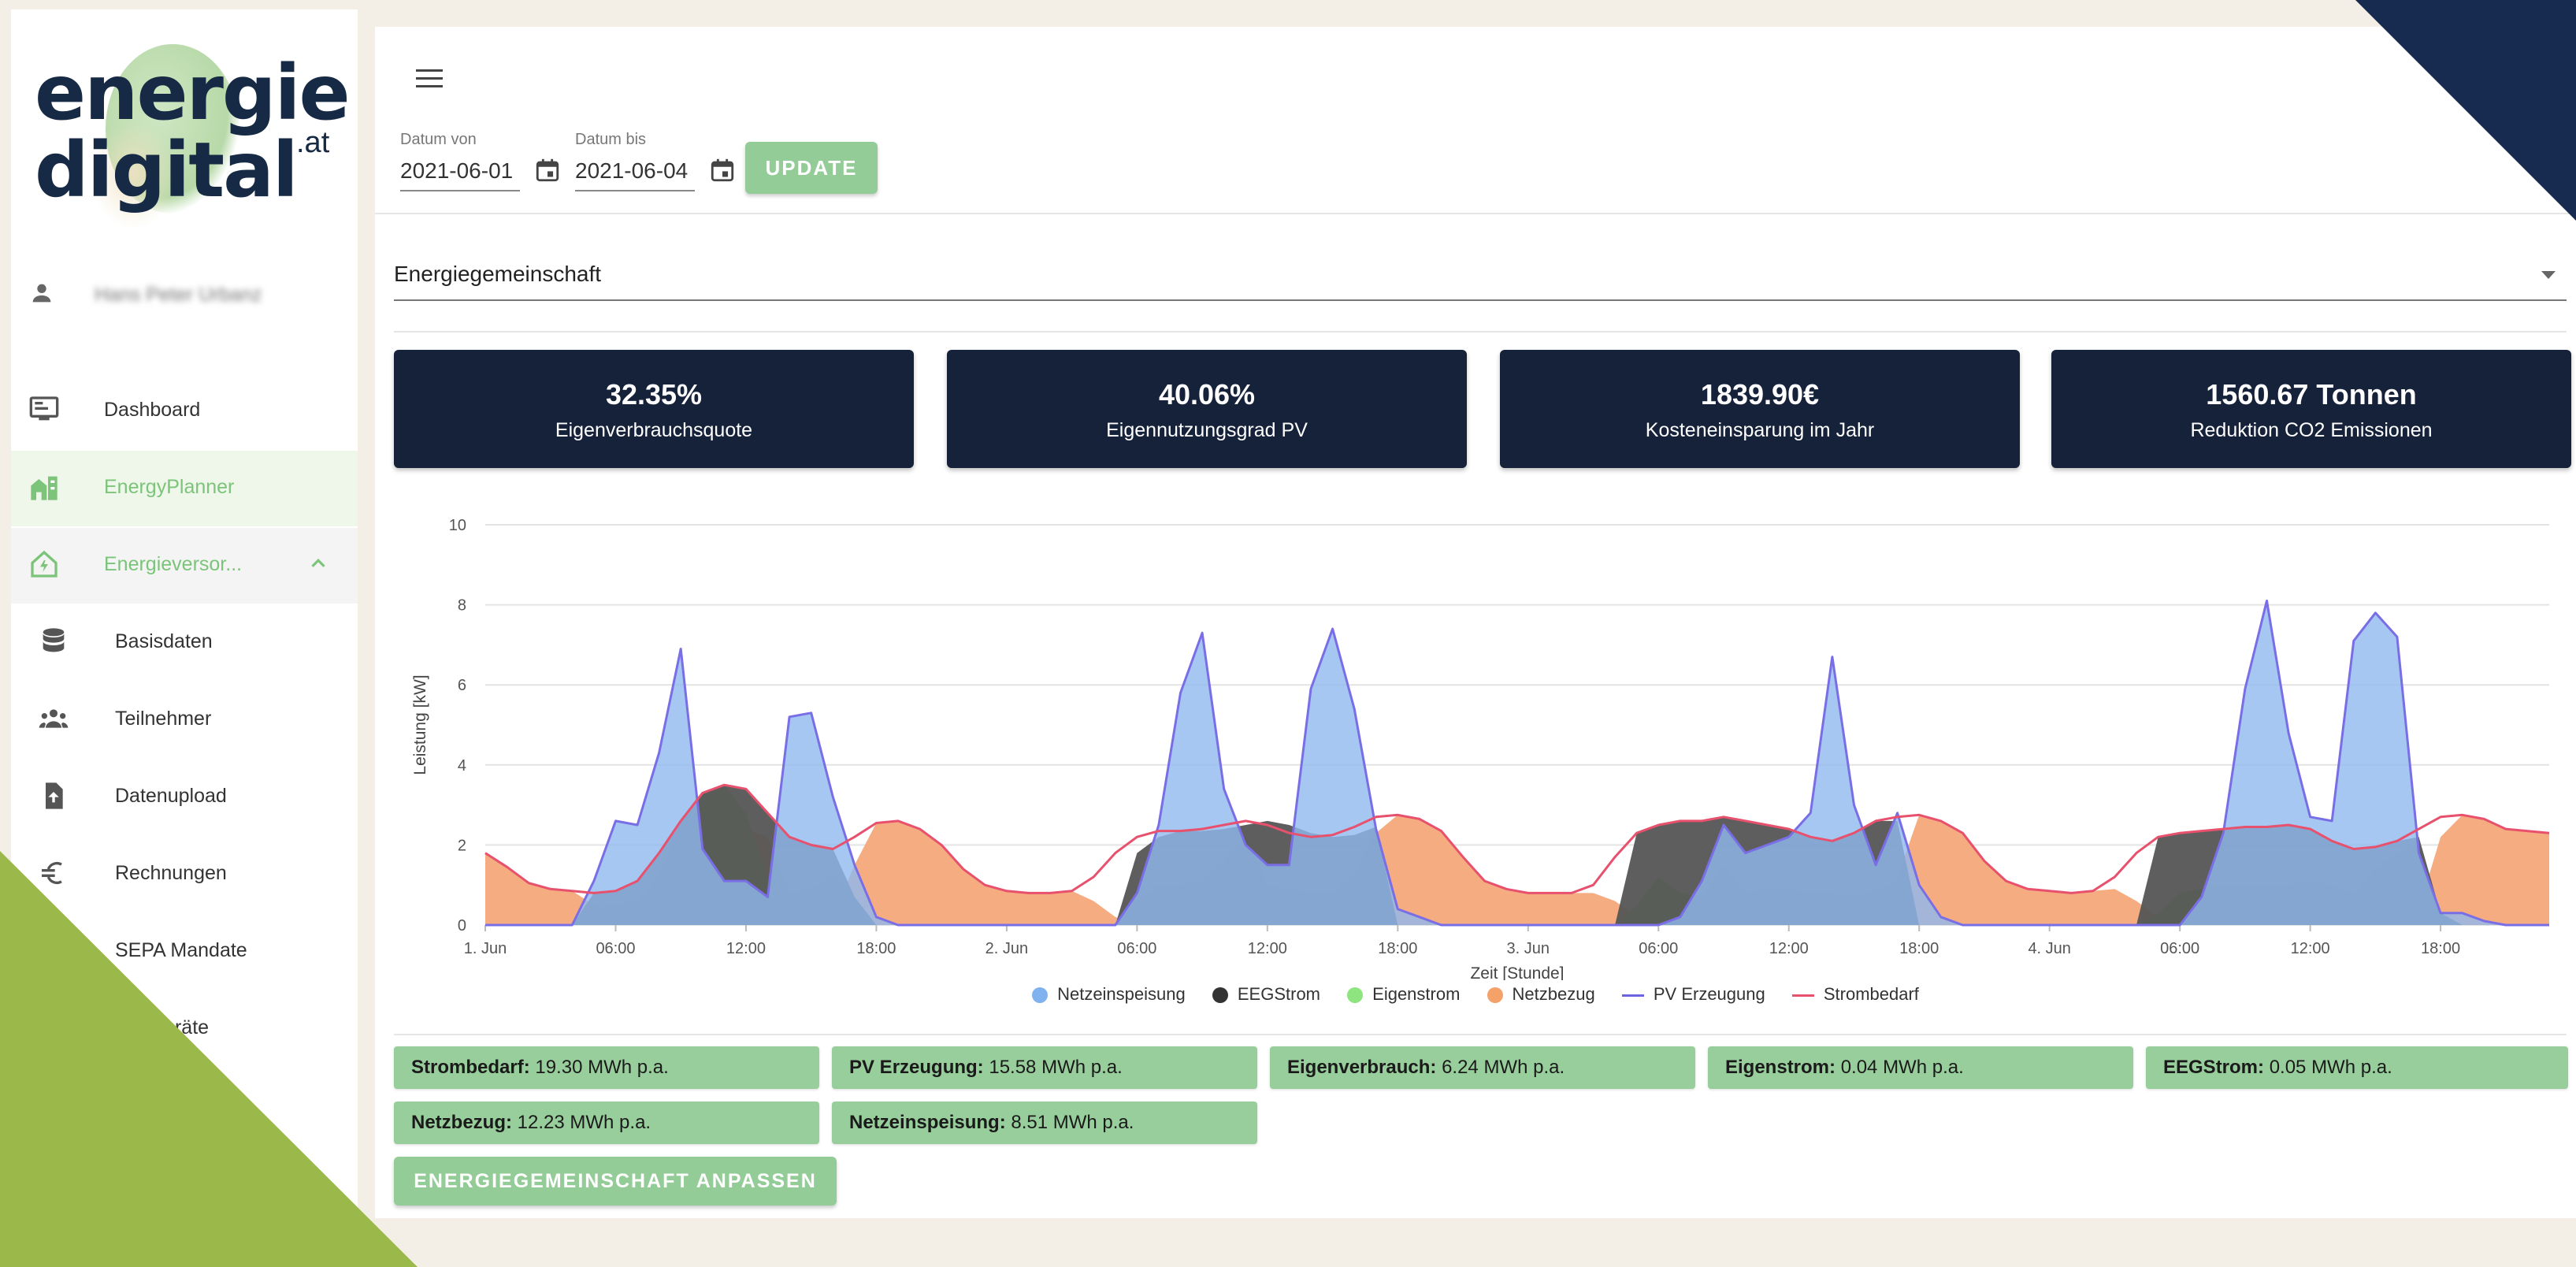 This screenshot has height=1267, width=2576. Describe the element at coordinates (1553, 995) in the screenshot. I see `legend-label: Netzbezug` at that location.